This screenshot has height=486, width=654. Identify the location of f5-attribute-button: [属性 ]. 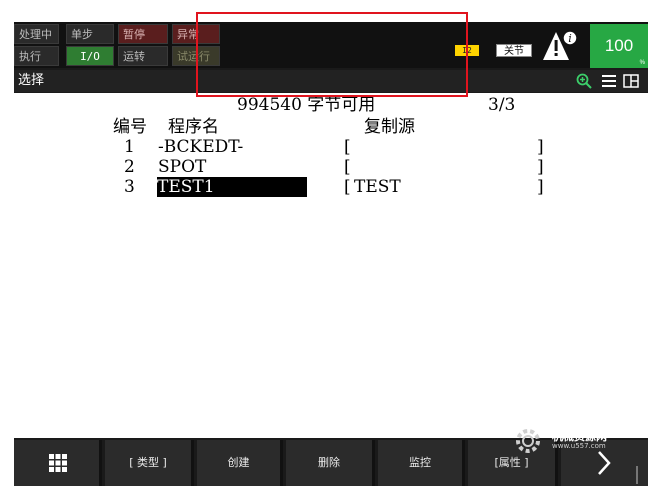
(513, 463).